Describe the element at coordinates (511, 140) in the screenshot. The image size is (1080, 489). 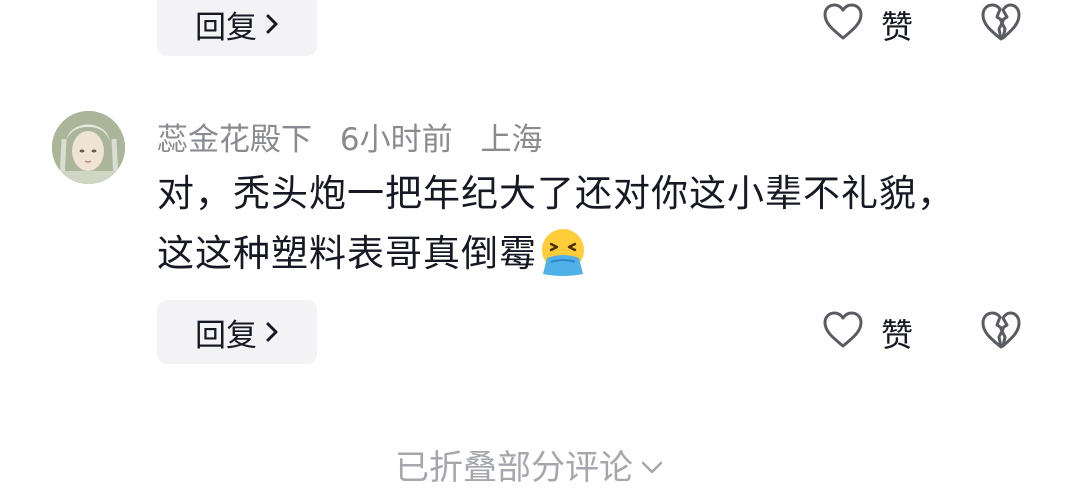
I see `location: 上海` at that location.